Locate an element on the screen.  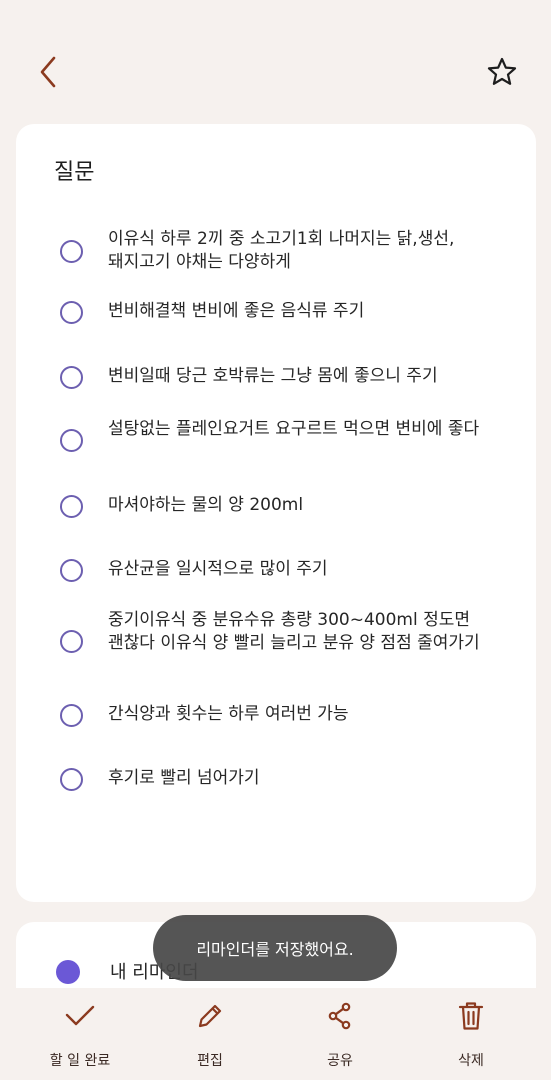
checklist-item-text: 변비해결책 변비에 좋은 음식류 주기 is located at coordinates (236, 311).